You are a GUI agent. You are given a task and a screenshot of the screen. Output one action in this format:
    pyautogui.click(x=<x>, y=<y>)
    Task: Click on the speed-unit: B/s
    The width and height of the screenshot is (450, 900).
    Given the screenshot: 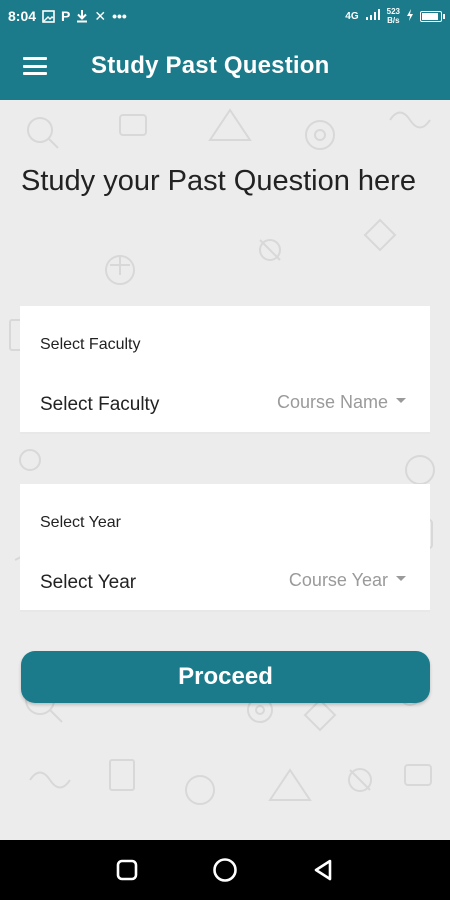 What is the action you would take?
    pyautogui.click(x=393, y=20)
    